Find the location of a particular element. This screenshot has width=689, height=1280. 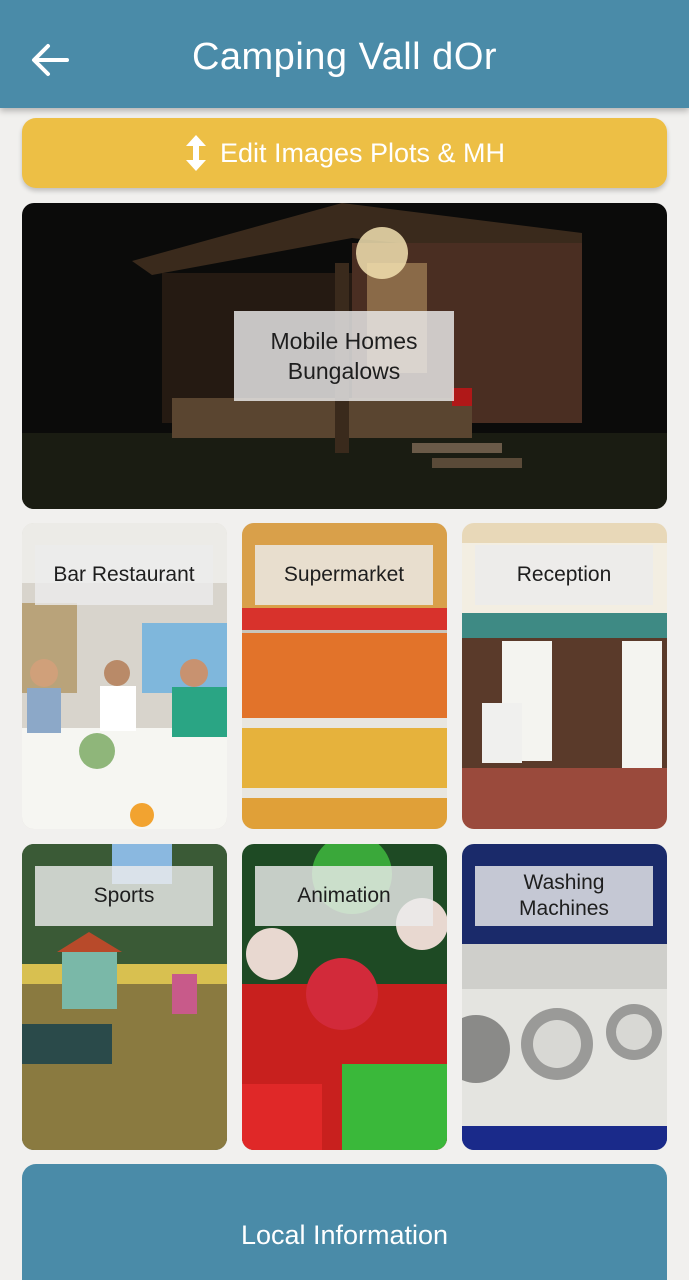

tile-label: Supermarket is located at coordinates (344, 575).